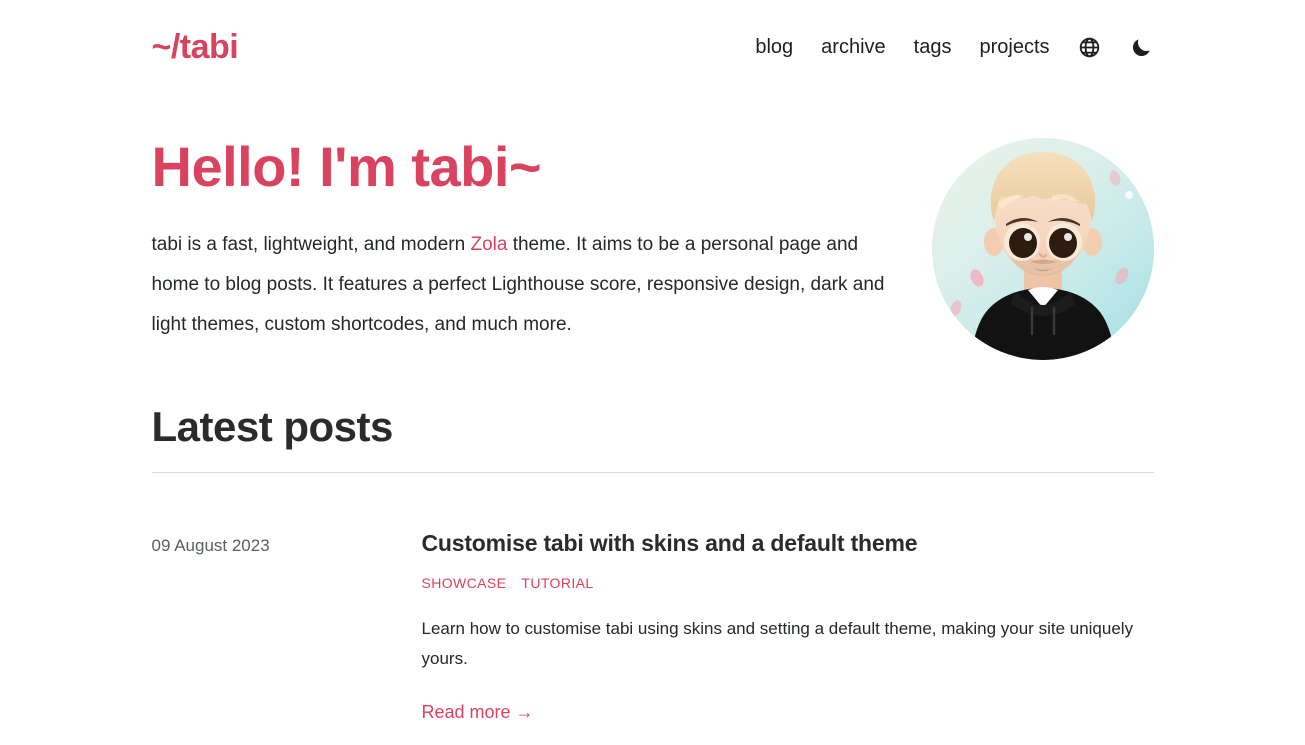 The image size is (1305, 745). What do you see at coordinates (853, 47) in the screenshot?
I see `nav-link-archive: archive` at bounding box center [853, 47].